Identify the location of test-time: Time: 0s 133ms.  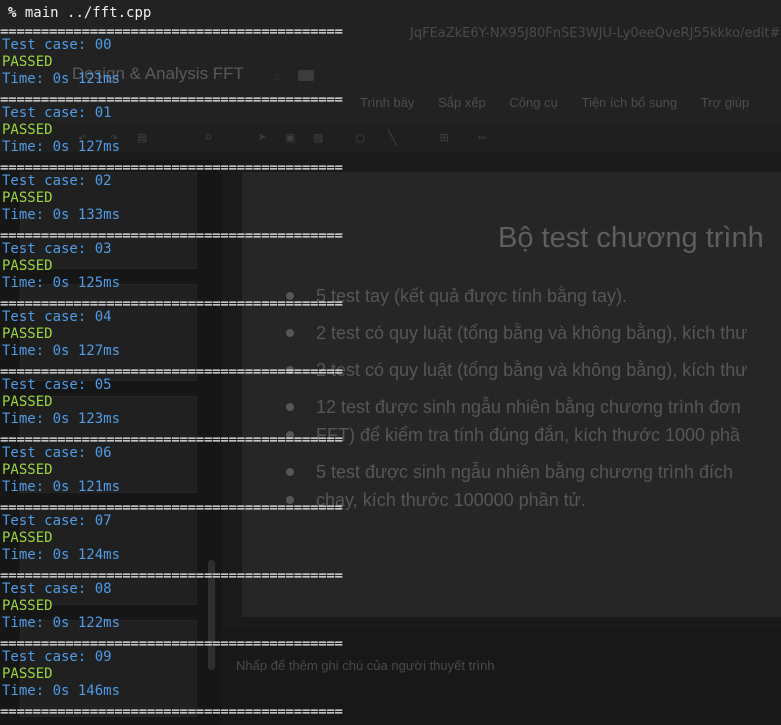
(61, 215).